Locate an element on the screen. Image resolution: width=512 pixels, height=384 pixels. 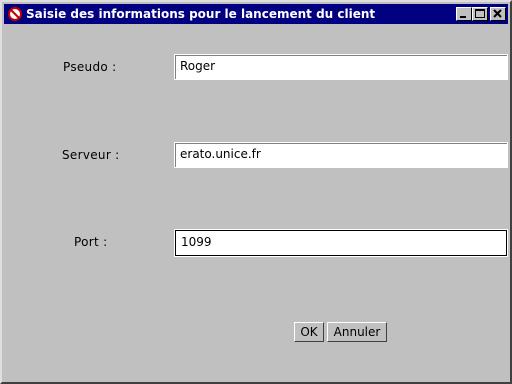
annuler-button: Annuler is located at coordinates (357, 332).